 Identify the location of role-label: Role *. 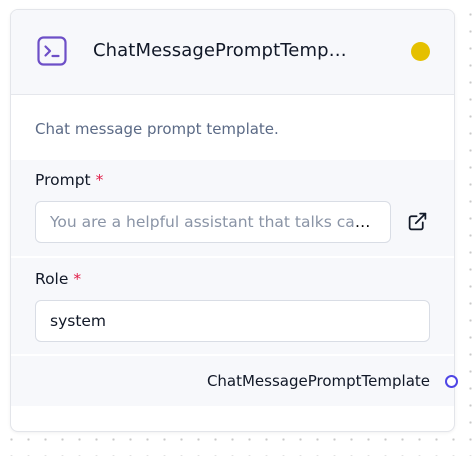
(58, 279).